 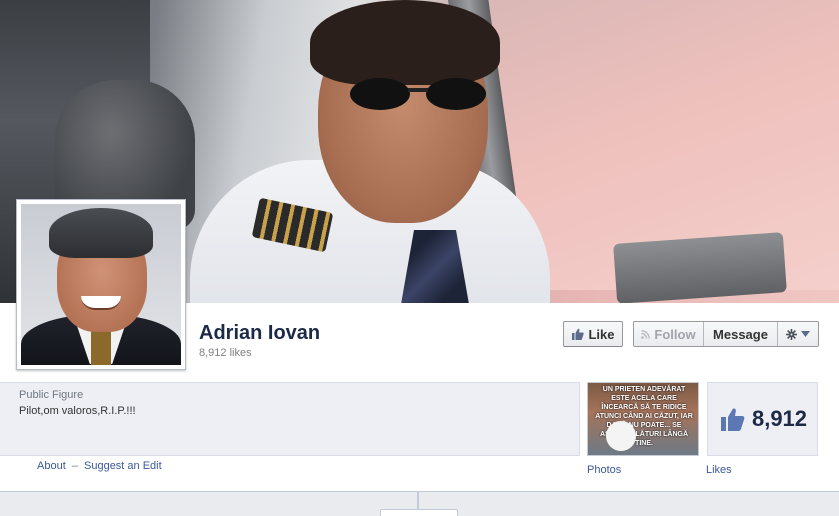 What do you see at coordinates (259, 333) in the screenshot?
I see `page-name: Adrian Iovan` at bounding box center [259, 333].